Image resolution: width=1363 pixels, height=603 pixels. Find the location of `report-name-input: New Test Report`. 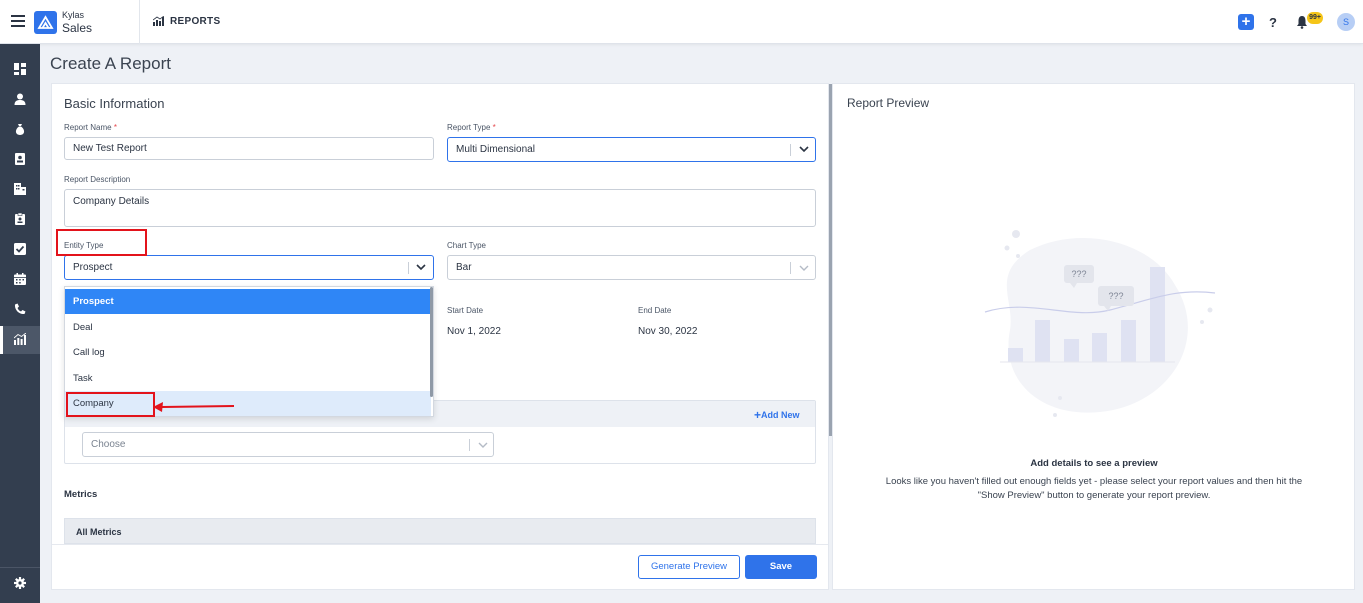

report-name-input: New Test Report is located at coordinates (249, 148).